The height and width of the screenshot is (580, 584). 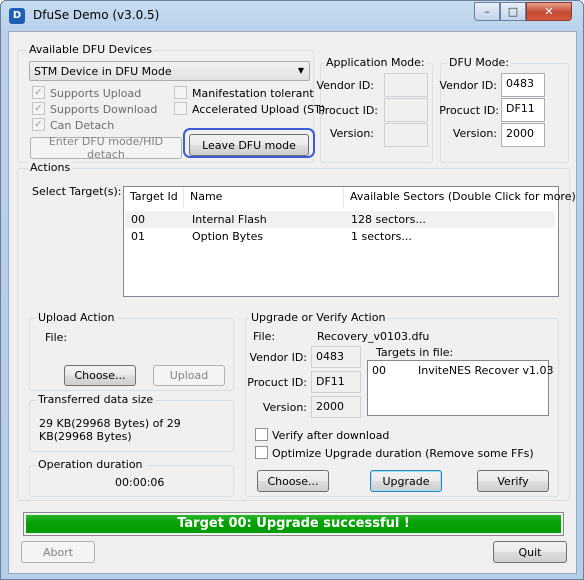 I want to click on manifestation-tolerant-checkbox, so click(x=180, y=92).